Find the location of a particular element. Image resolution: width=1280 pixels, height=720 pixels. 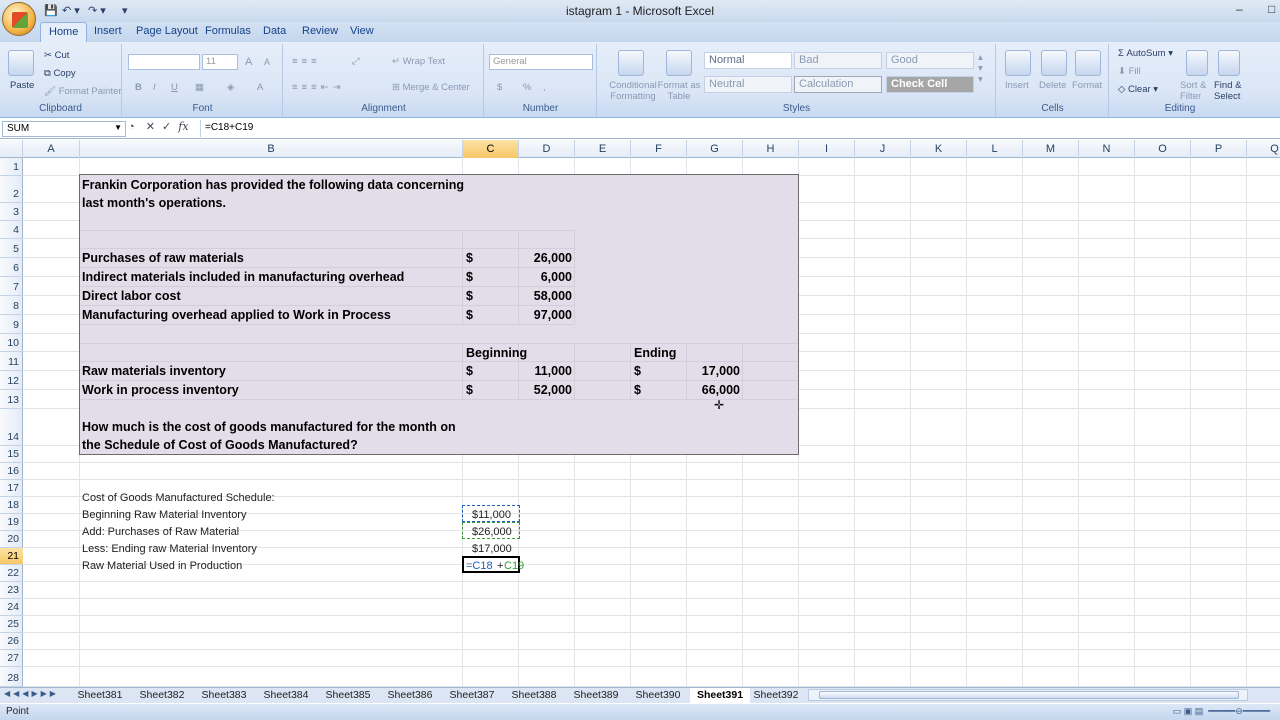

sheet-tab: Sheet387 is located at coordinates (472, 695).